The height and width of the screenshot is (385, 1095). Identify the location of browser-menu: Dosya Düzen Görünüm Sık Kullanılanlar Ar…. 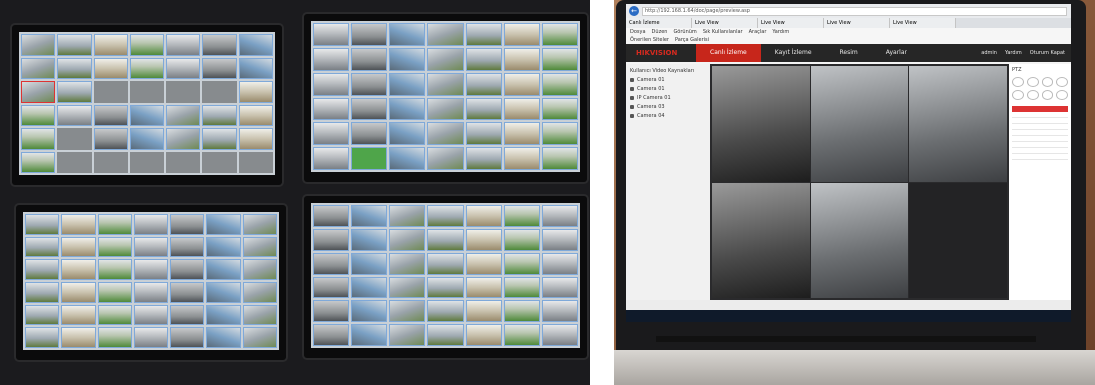
(848, 32).